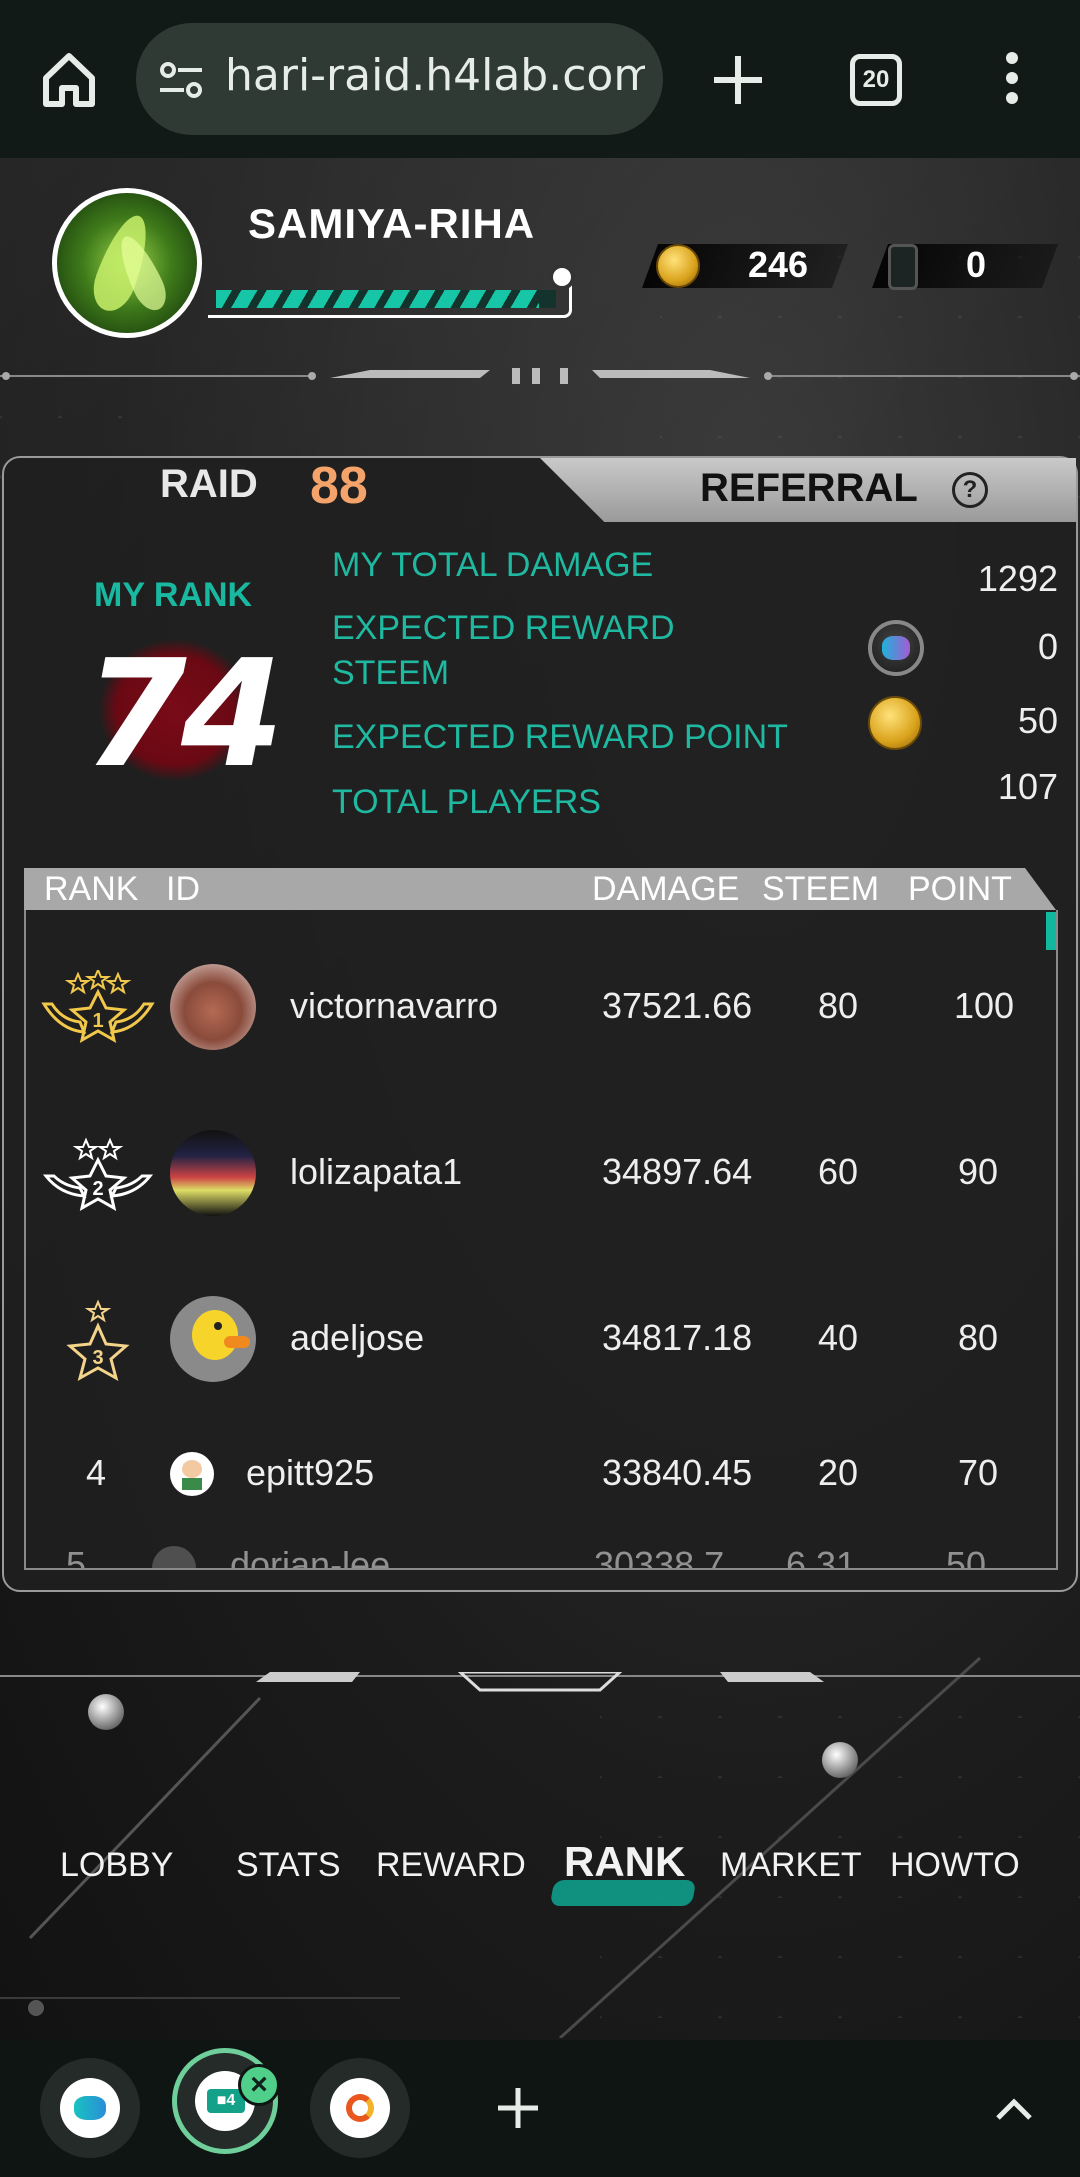  I want to click on total-damage-label: MY TOTAL DAMAGE, so click(493, 565).